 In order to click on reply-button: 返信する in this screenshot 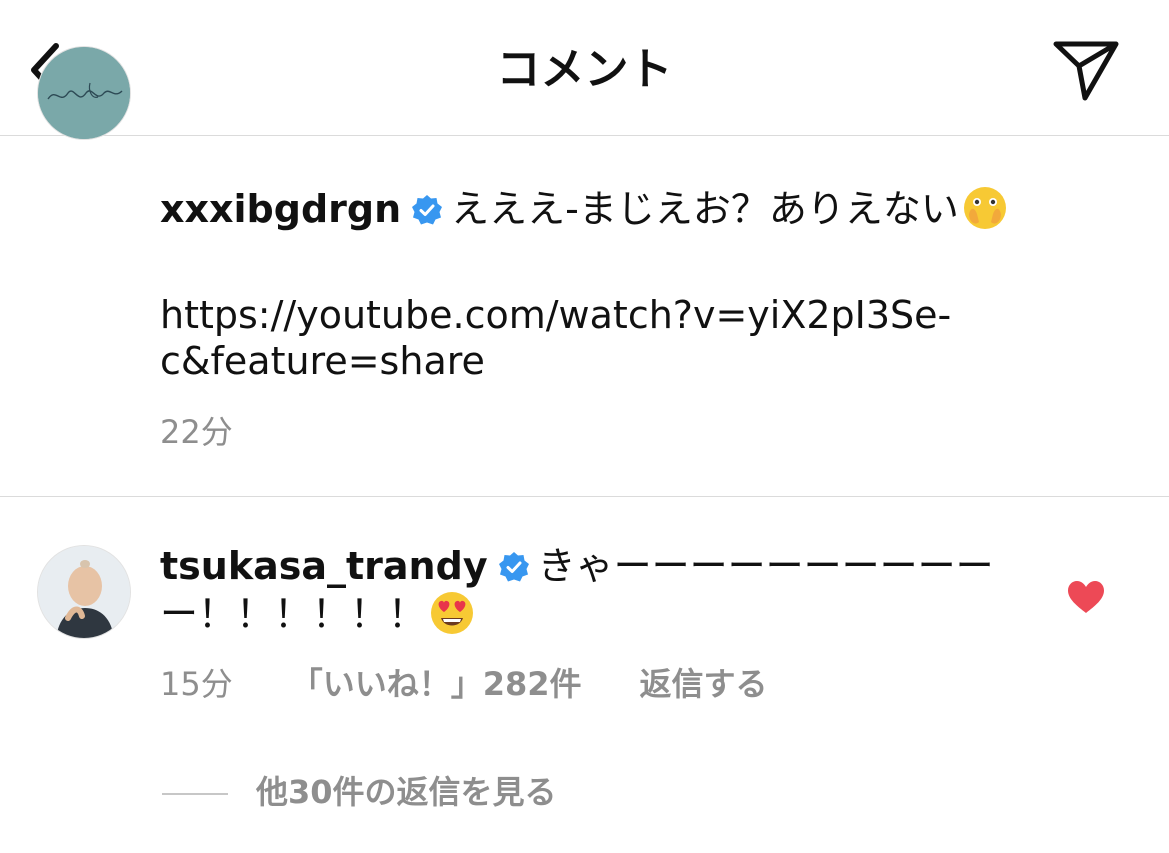, I will do `click(704, 684)`.